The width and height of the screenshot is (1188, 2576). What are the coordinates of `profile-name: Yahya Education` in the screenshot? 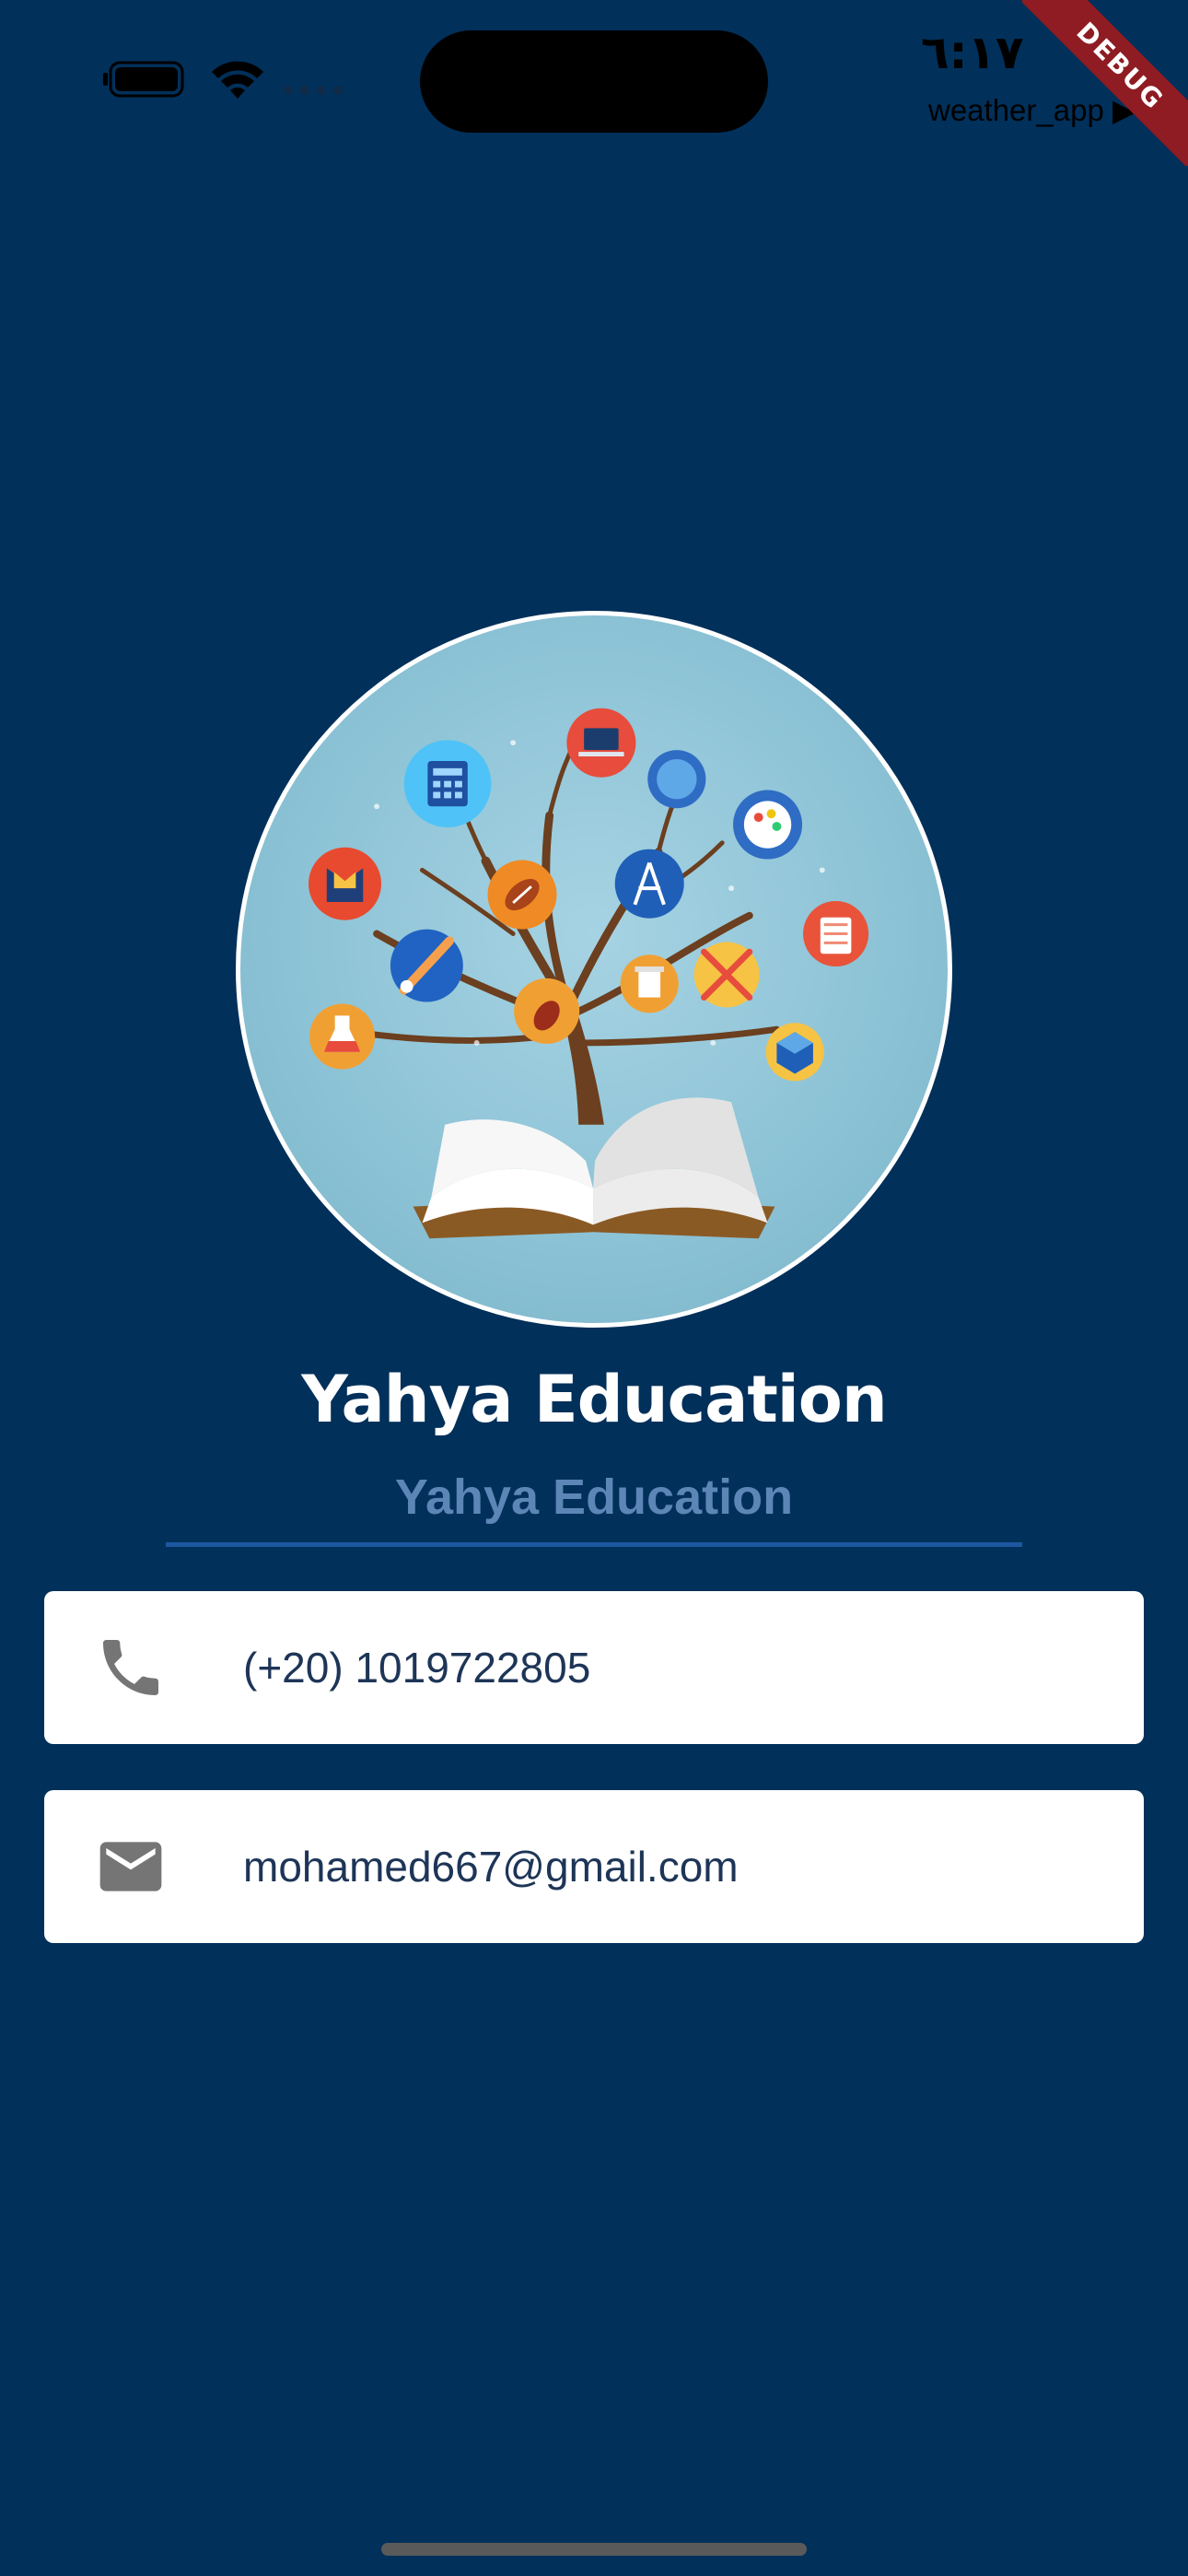 It's located at (594, 1399).